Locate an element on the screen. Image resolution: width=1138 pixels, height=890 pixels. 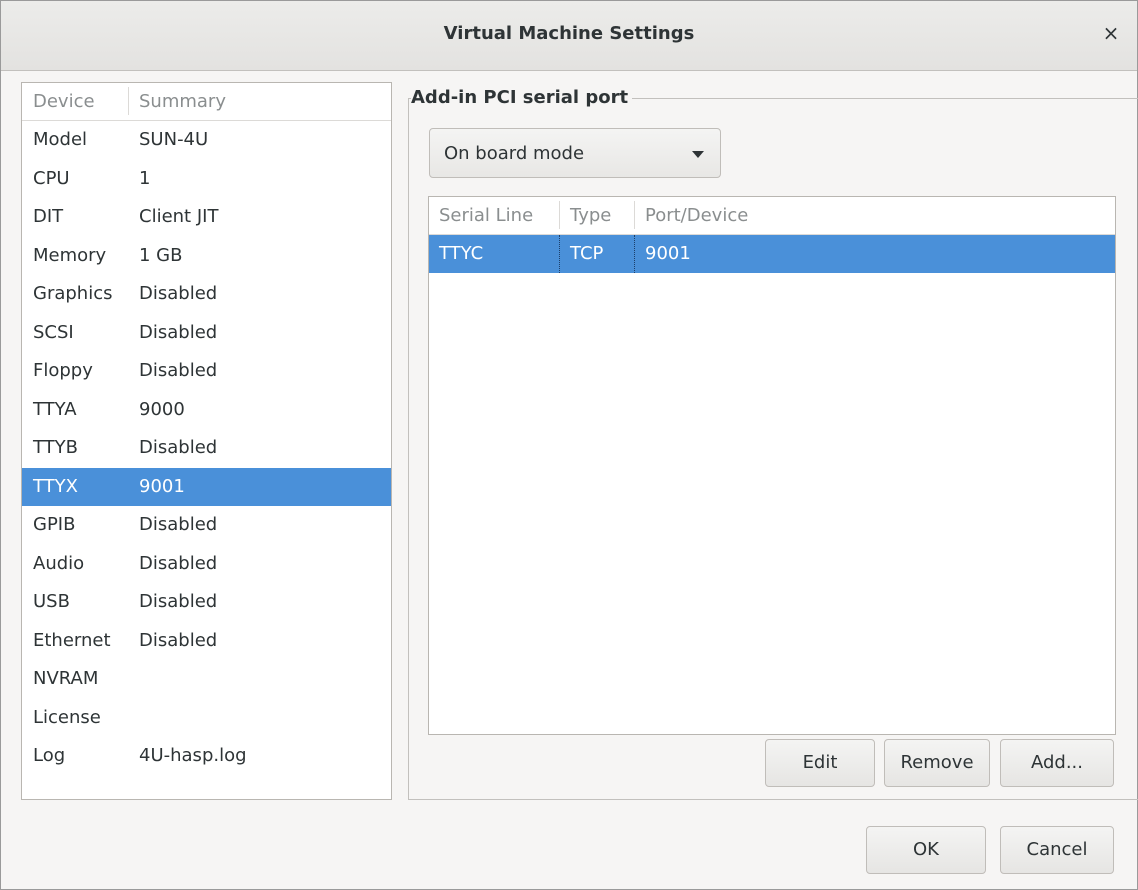
device-name: TTYB is located at coordinates (56, 447).